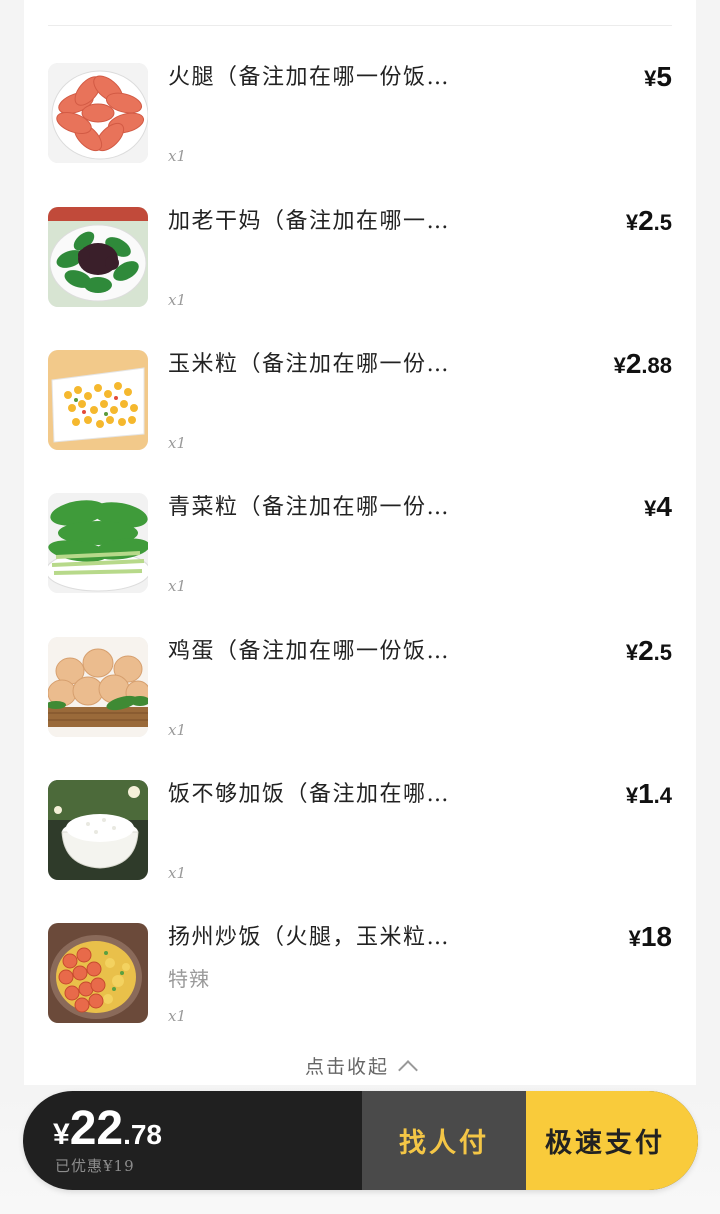  I want to click on order-item: 饭不够加饭（备注加在哪份饭里… x1 ¥1.4, so click(360, 830).